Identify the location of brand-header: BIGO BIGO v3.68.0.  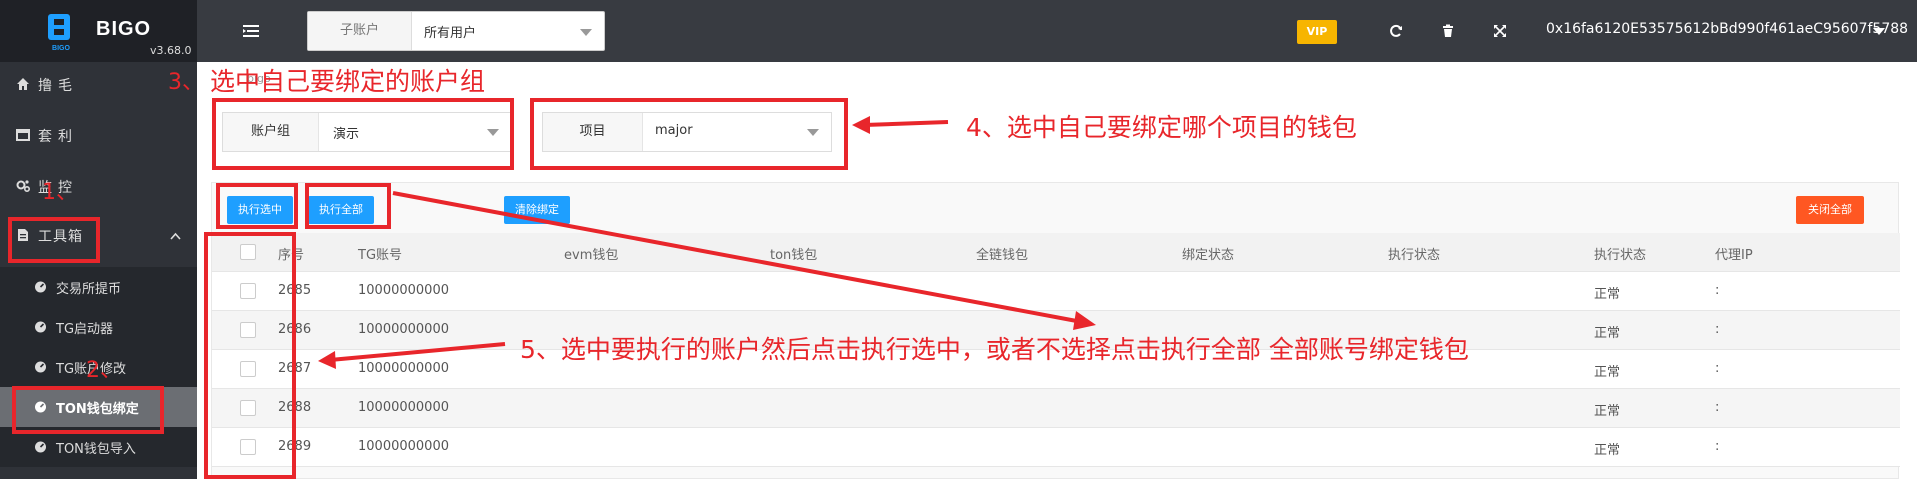
(98, 31).